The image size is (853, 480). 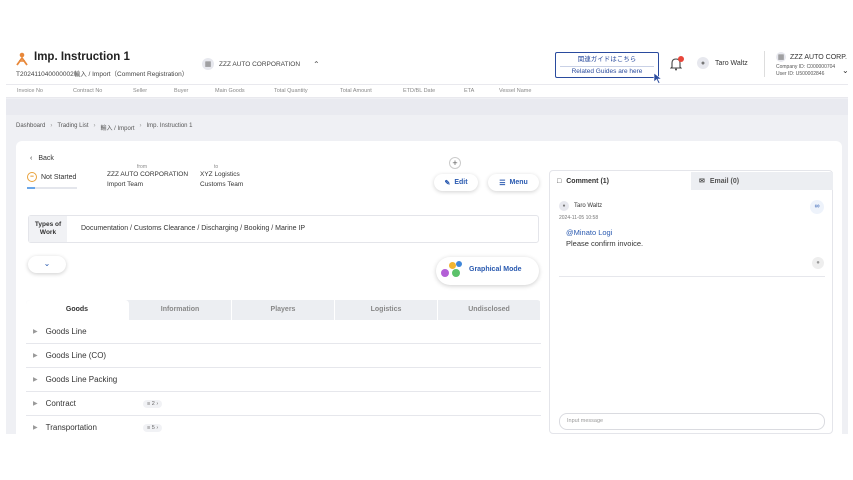 What do you see at coordinates (513, 182) in the screenshot?
I see `menu-button: ☰ Menu` at bounding box center [513, 182].